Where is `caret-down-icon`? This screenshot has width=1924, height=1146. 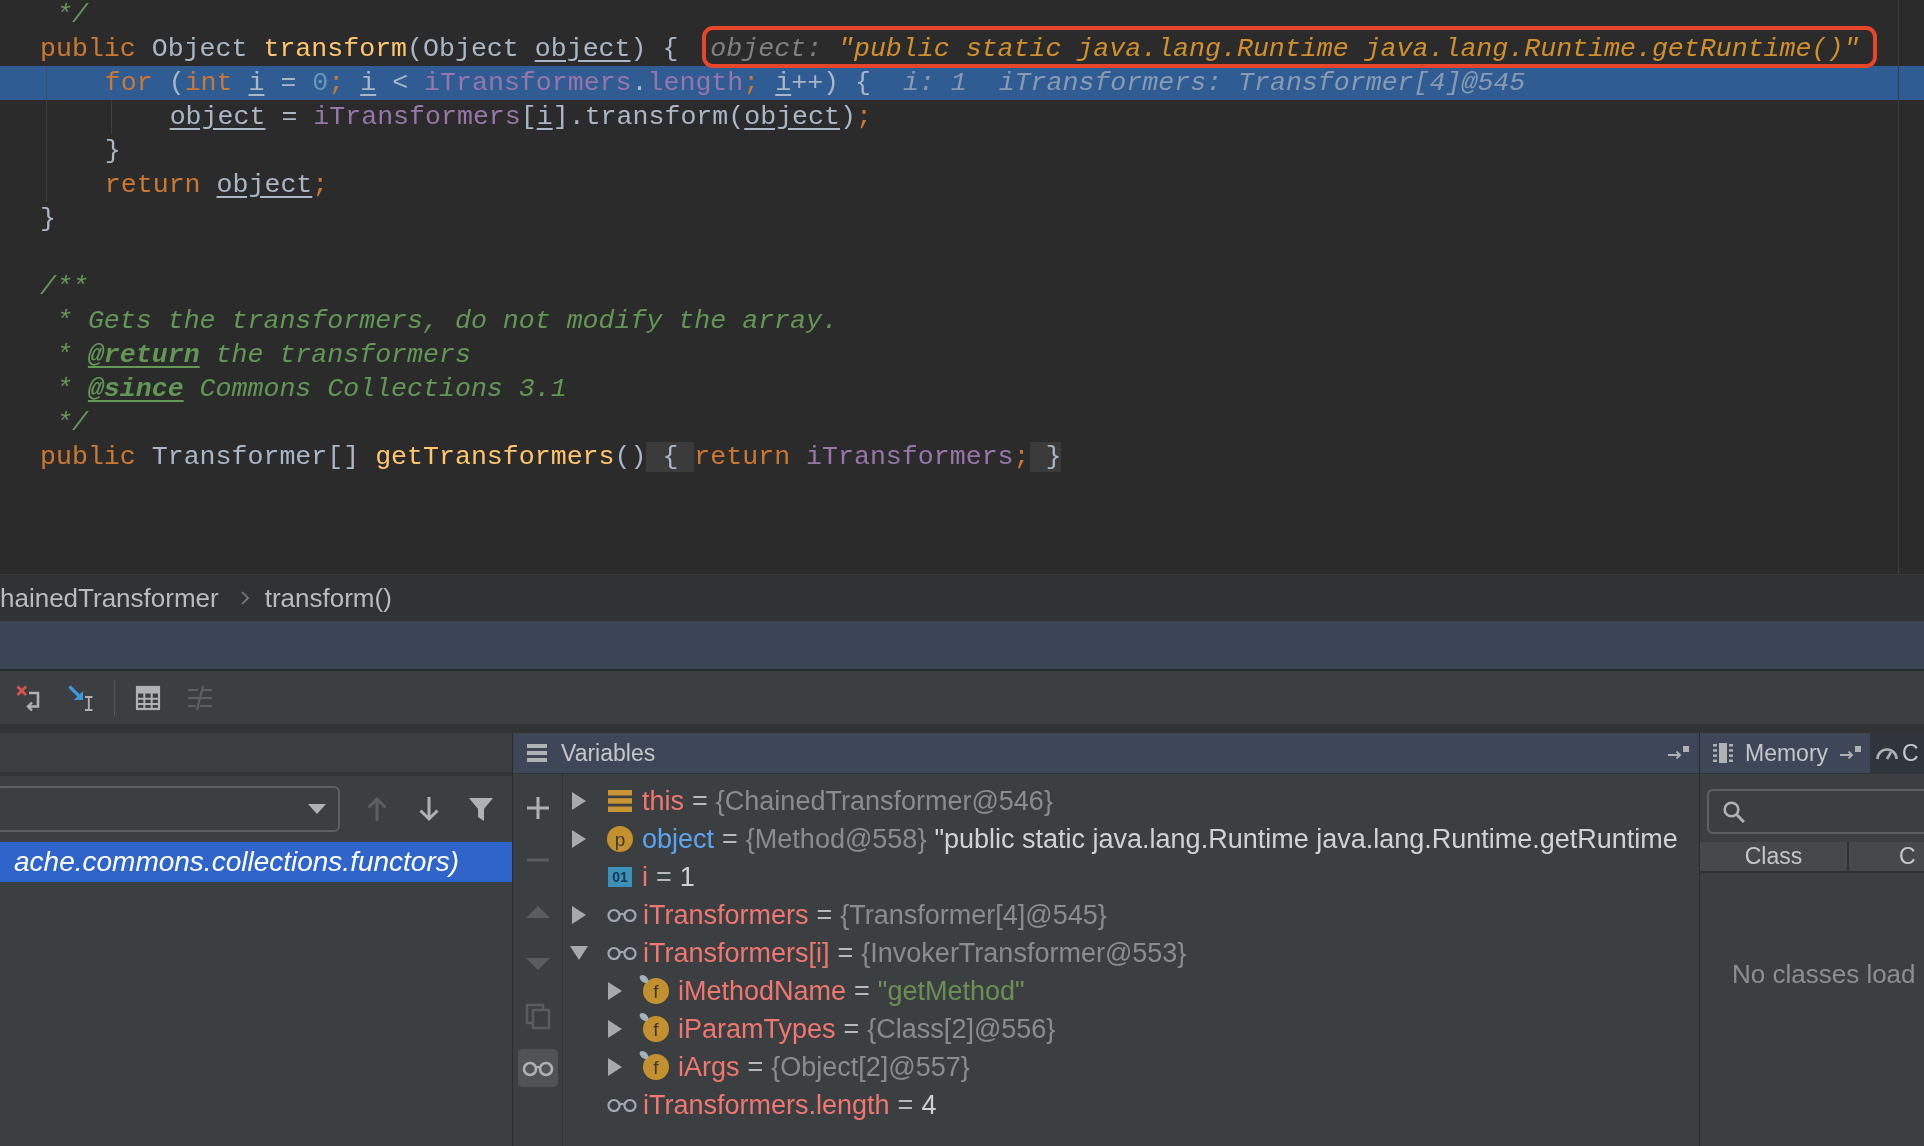
caret-down-icon is located at coordinates (317, 809).